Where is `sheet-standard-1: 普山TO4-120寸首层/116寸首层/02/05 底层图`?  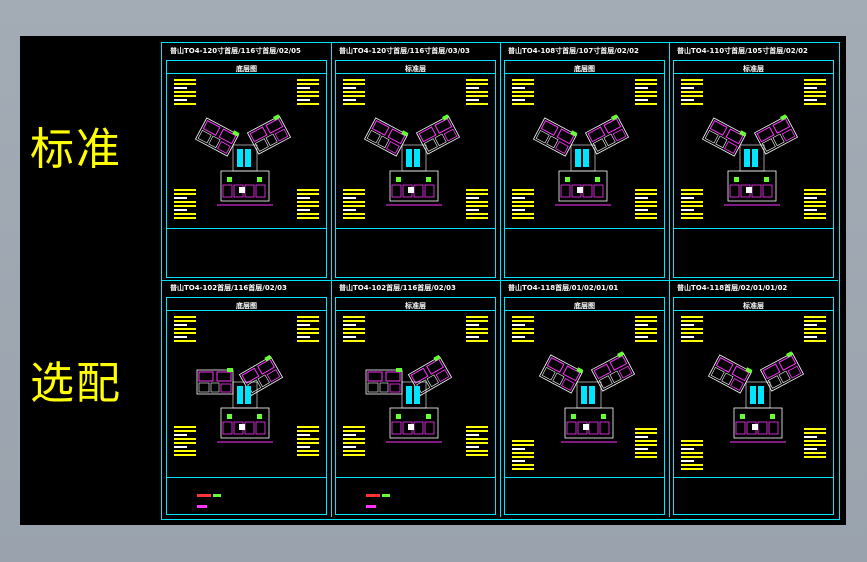
sheet-standard-1: 普山TO4-120寸首层/116寸首层/02/05 底层图 is located at coordinates (247, 162).